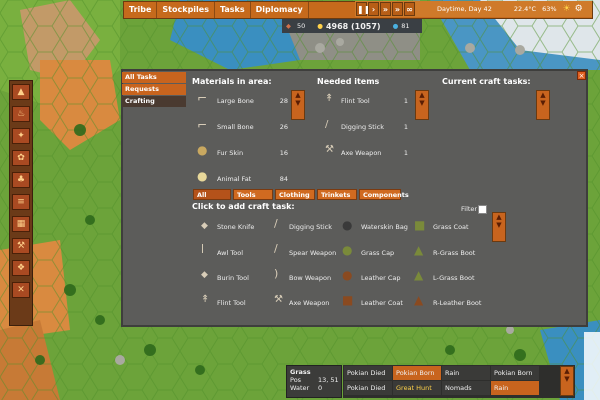  I want to click on needed-scroll: ▲ ▼, so click(422, 105).